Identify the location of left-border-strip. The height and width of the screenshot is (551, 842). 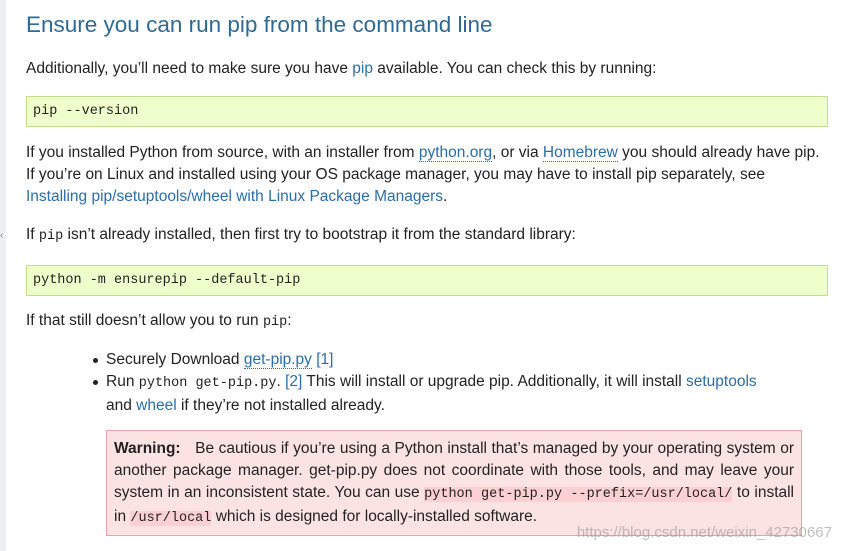
(3, 275).